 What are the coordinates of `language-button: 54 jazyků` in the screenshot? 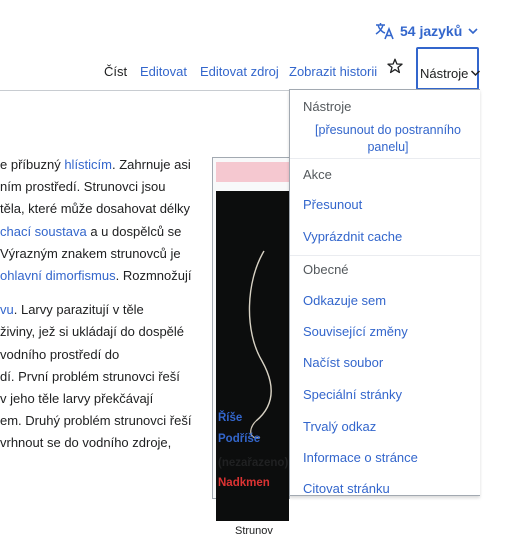 It's located at (427, 31).